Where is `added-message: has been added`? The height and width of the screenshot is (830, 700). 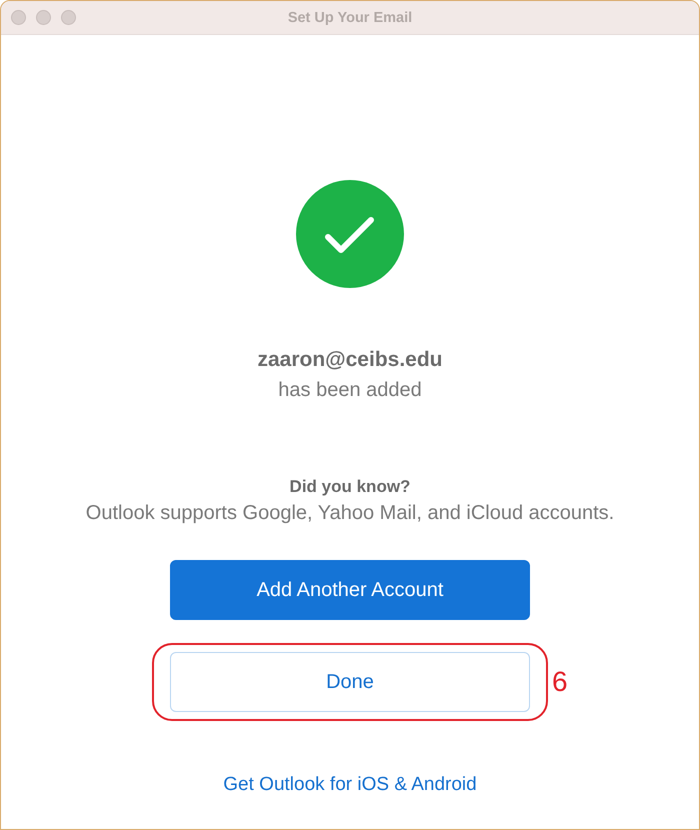 added-message: has been added is located at coordinates (350, 390).